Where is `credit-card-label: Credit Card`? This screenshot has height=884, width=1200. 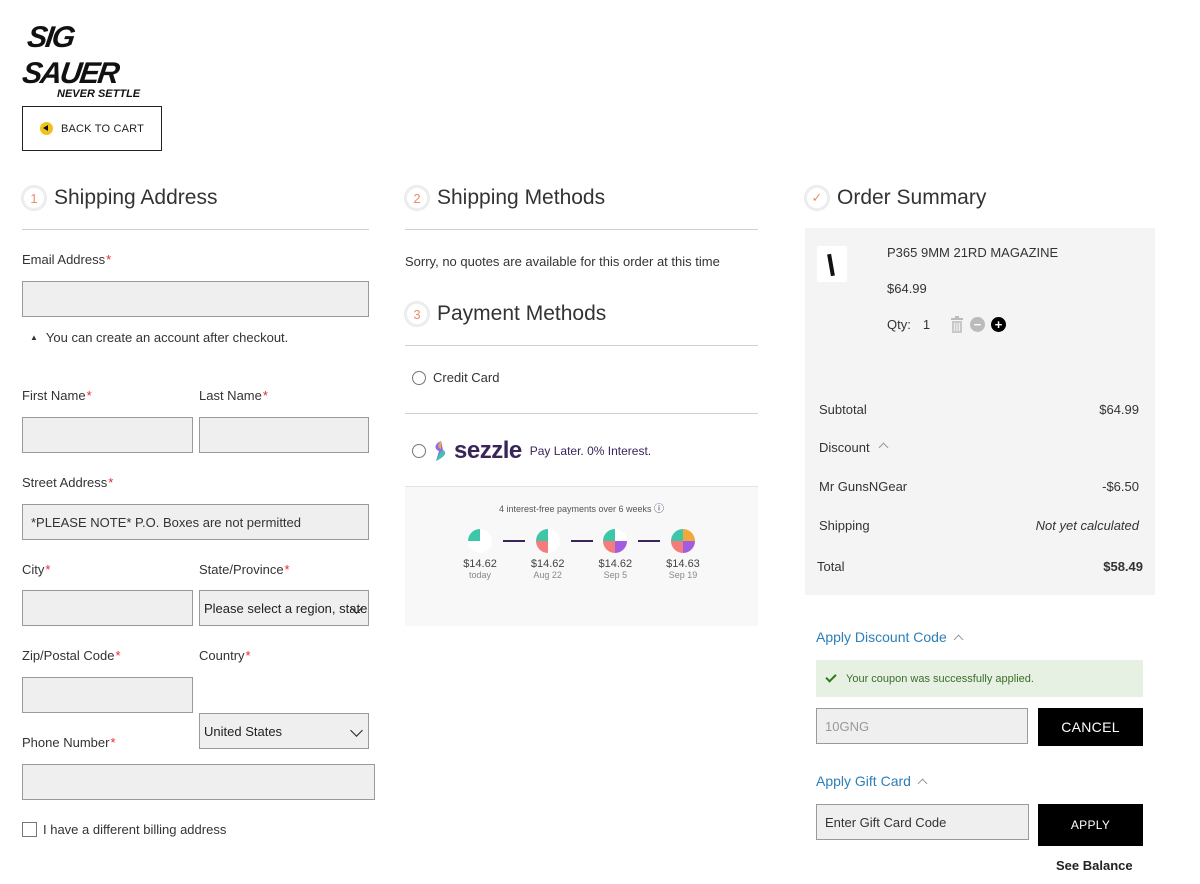
credit-card-label: Credit Card is located at coordinates (466, 377).